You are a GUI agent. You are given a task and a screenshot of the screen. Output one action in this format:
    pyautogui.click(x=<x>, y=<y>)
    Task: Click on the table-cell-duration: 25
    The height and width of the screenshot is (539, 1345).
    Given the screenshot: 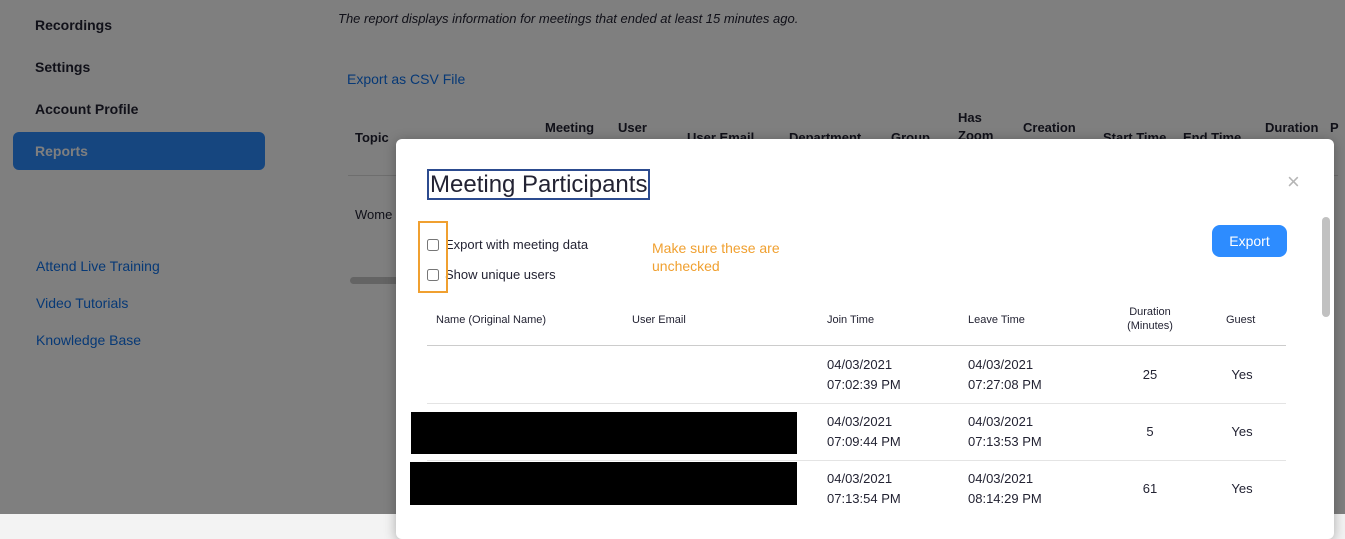 What is the action you would take?
    pyautogui.click(x=1150, y=374)
    